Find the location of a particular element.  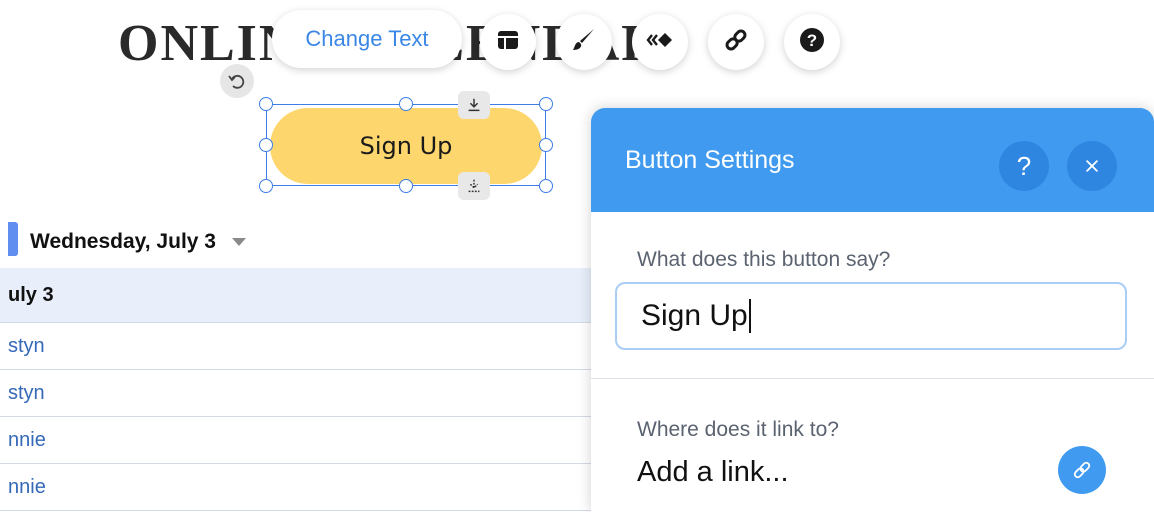

date-tab-marker is located at coordinates (13, 239).